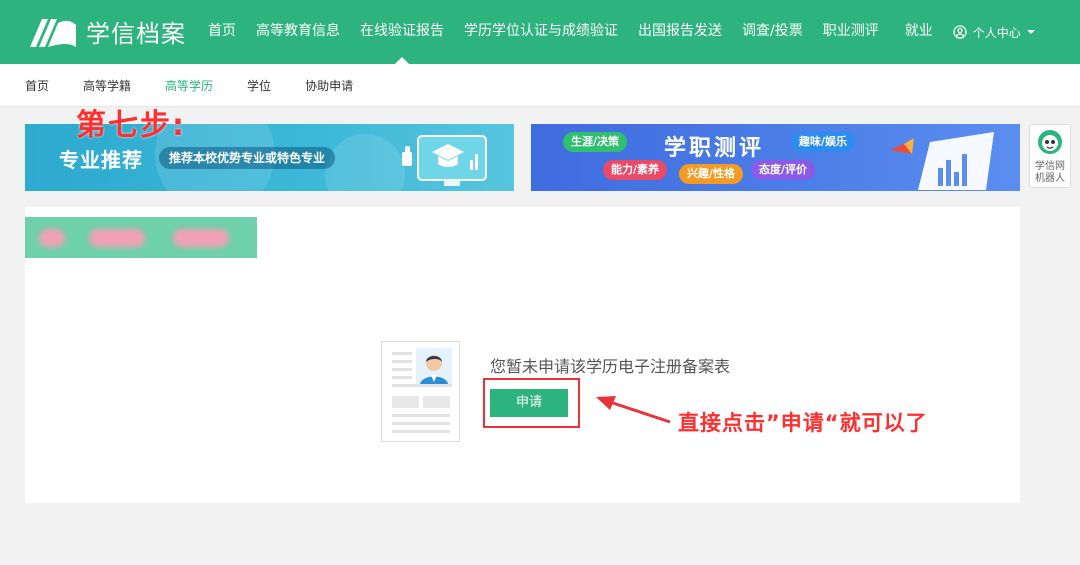 The image size is (1080, 565). Describe the element at coordinates (136, 34) in the screenshot. I see `logo-text: 学信档案` at that location.